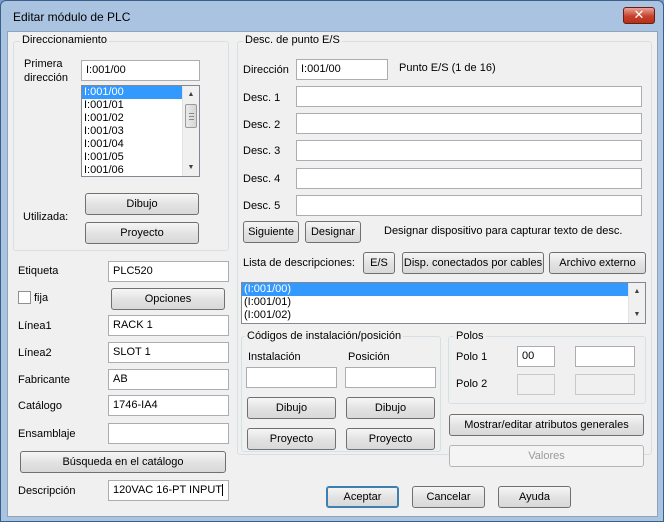  I want to click on io-point-group-label: Desc. de punto E/S, so click(292, 40).